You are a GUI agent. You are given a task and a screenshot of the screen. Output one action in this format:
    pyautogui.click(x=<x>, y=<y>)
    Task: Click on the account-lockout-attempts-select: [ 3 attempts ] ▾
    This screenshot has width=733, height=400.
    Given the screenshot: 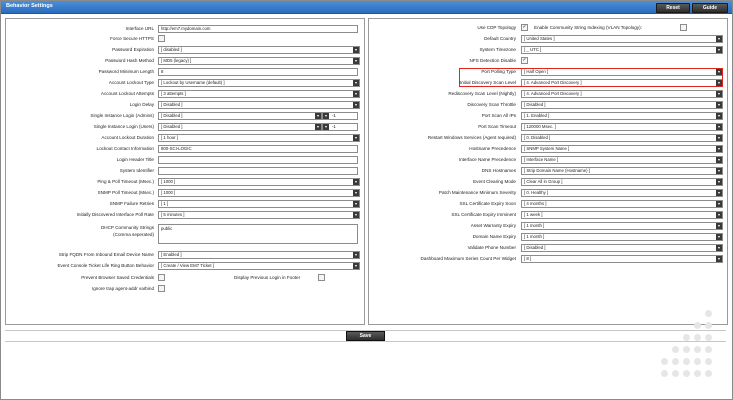 What is the action you would take?
    pyautogui.click(x=259, y=94)
    